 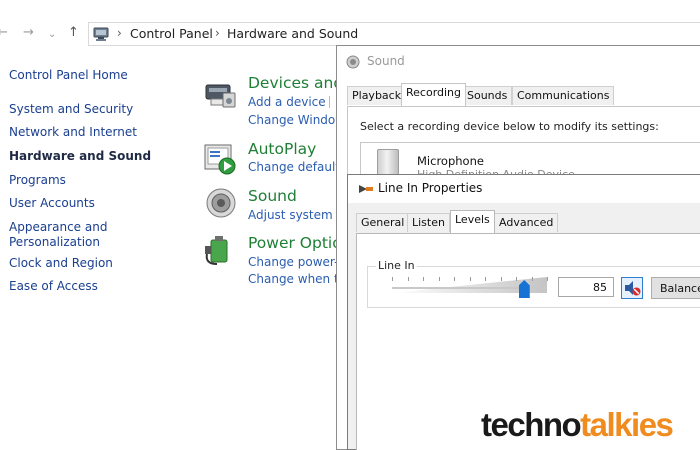 I want to click on autoplay-title: AutoPlay, so click(x=282, y=149).